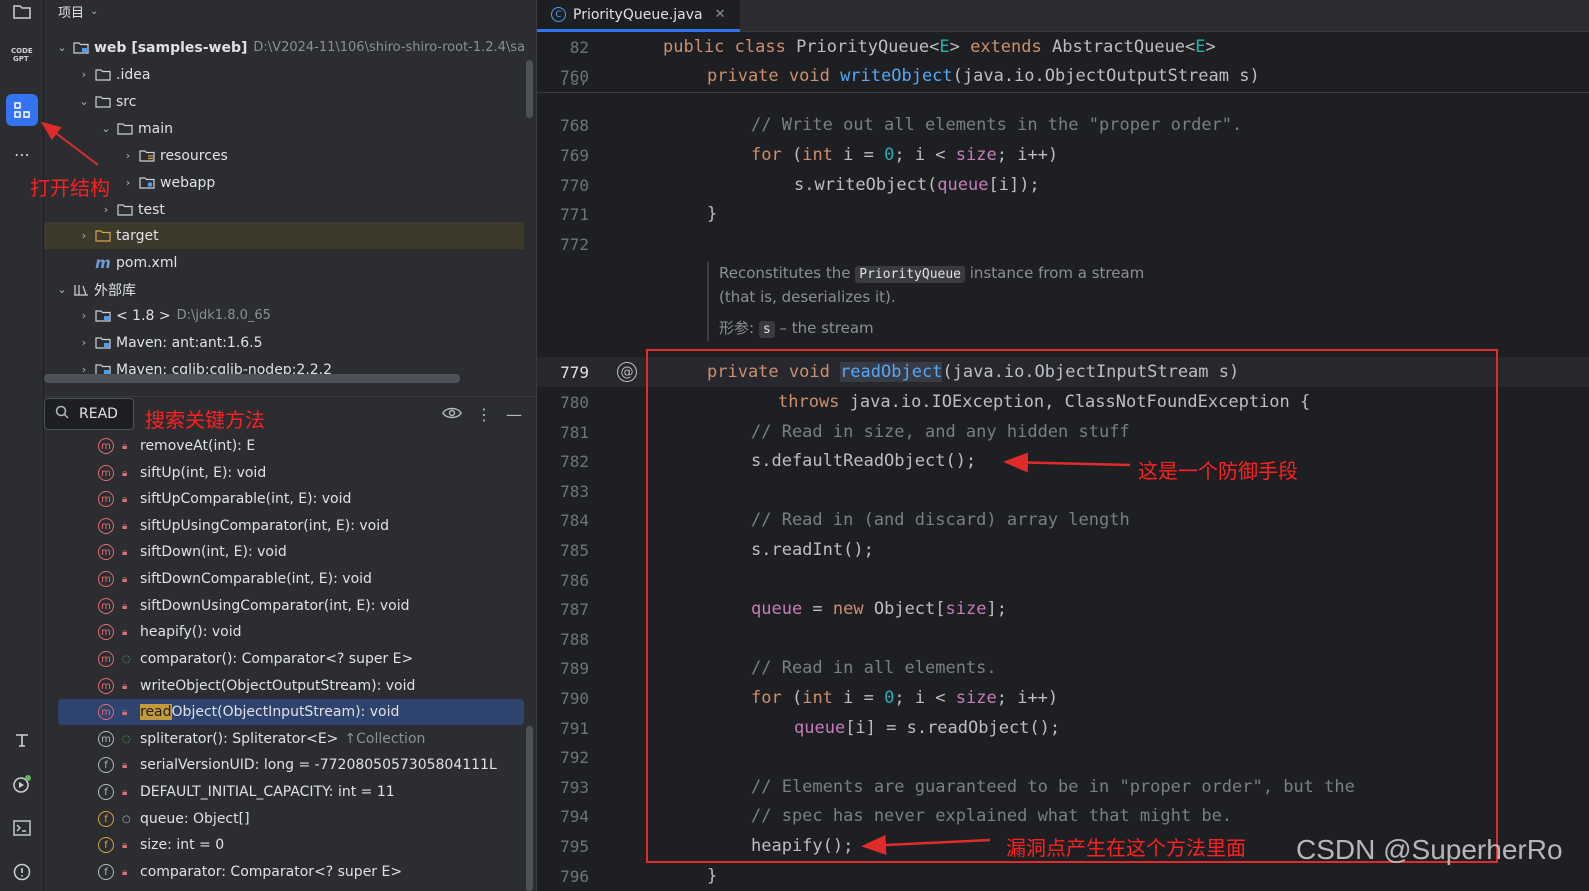  What do you see at coordinates (720, 14) in the screenshot?
I see `close-icon: ✕` at bounding box center [720, 14].